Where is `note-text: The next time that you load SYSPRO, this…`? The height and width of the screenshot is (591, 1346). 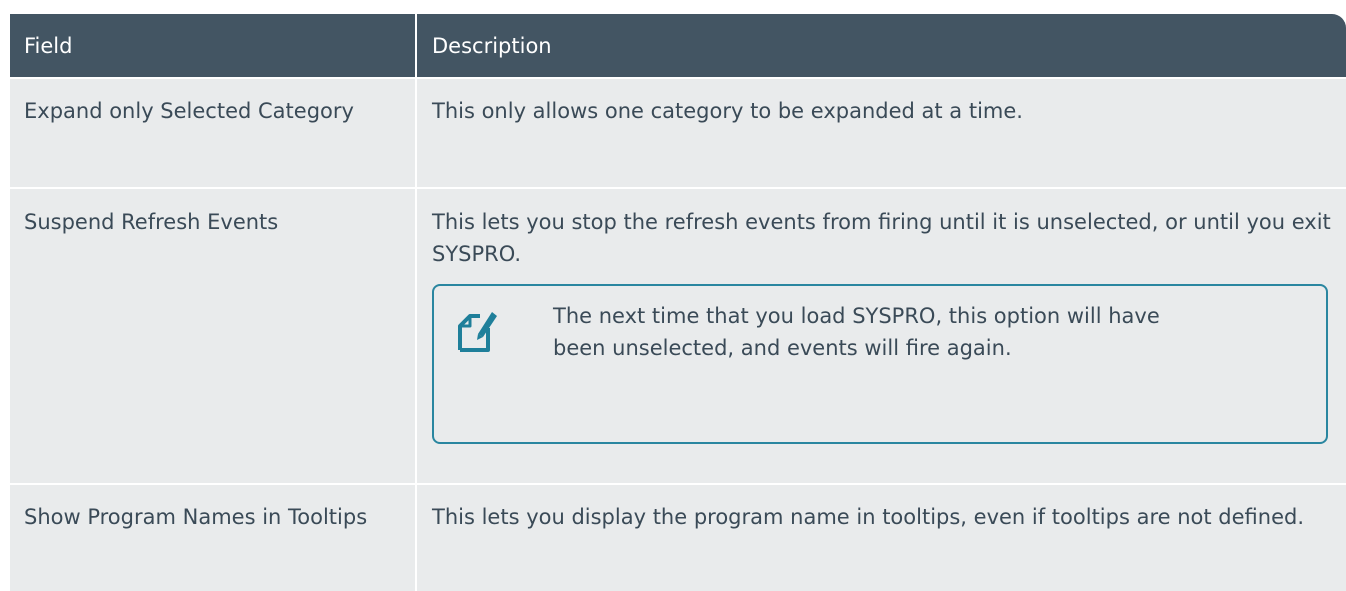 note-text: The next time that you load SYSPRO, this… is located at coordinates (856, 332).